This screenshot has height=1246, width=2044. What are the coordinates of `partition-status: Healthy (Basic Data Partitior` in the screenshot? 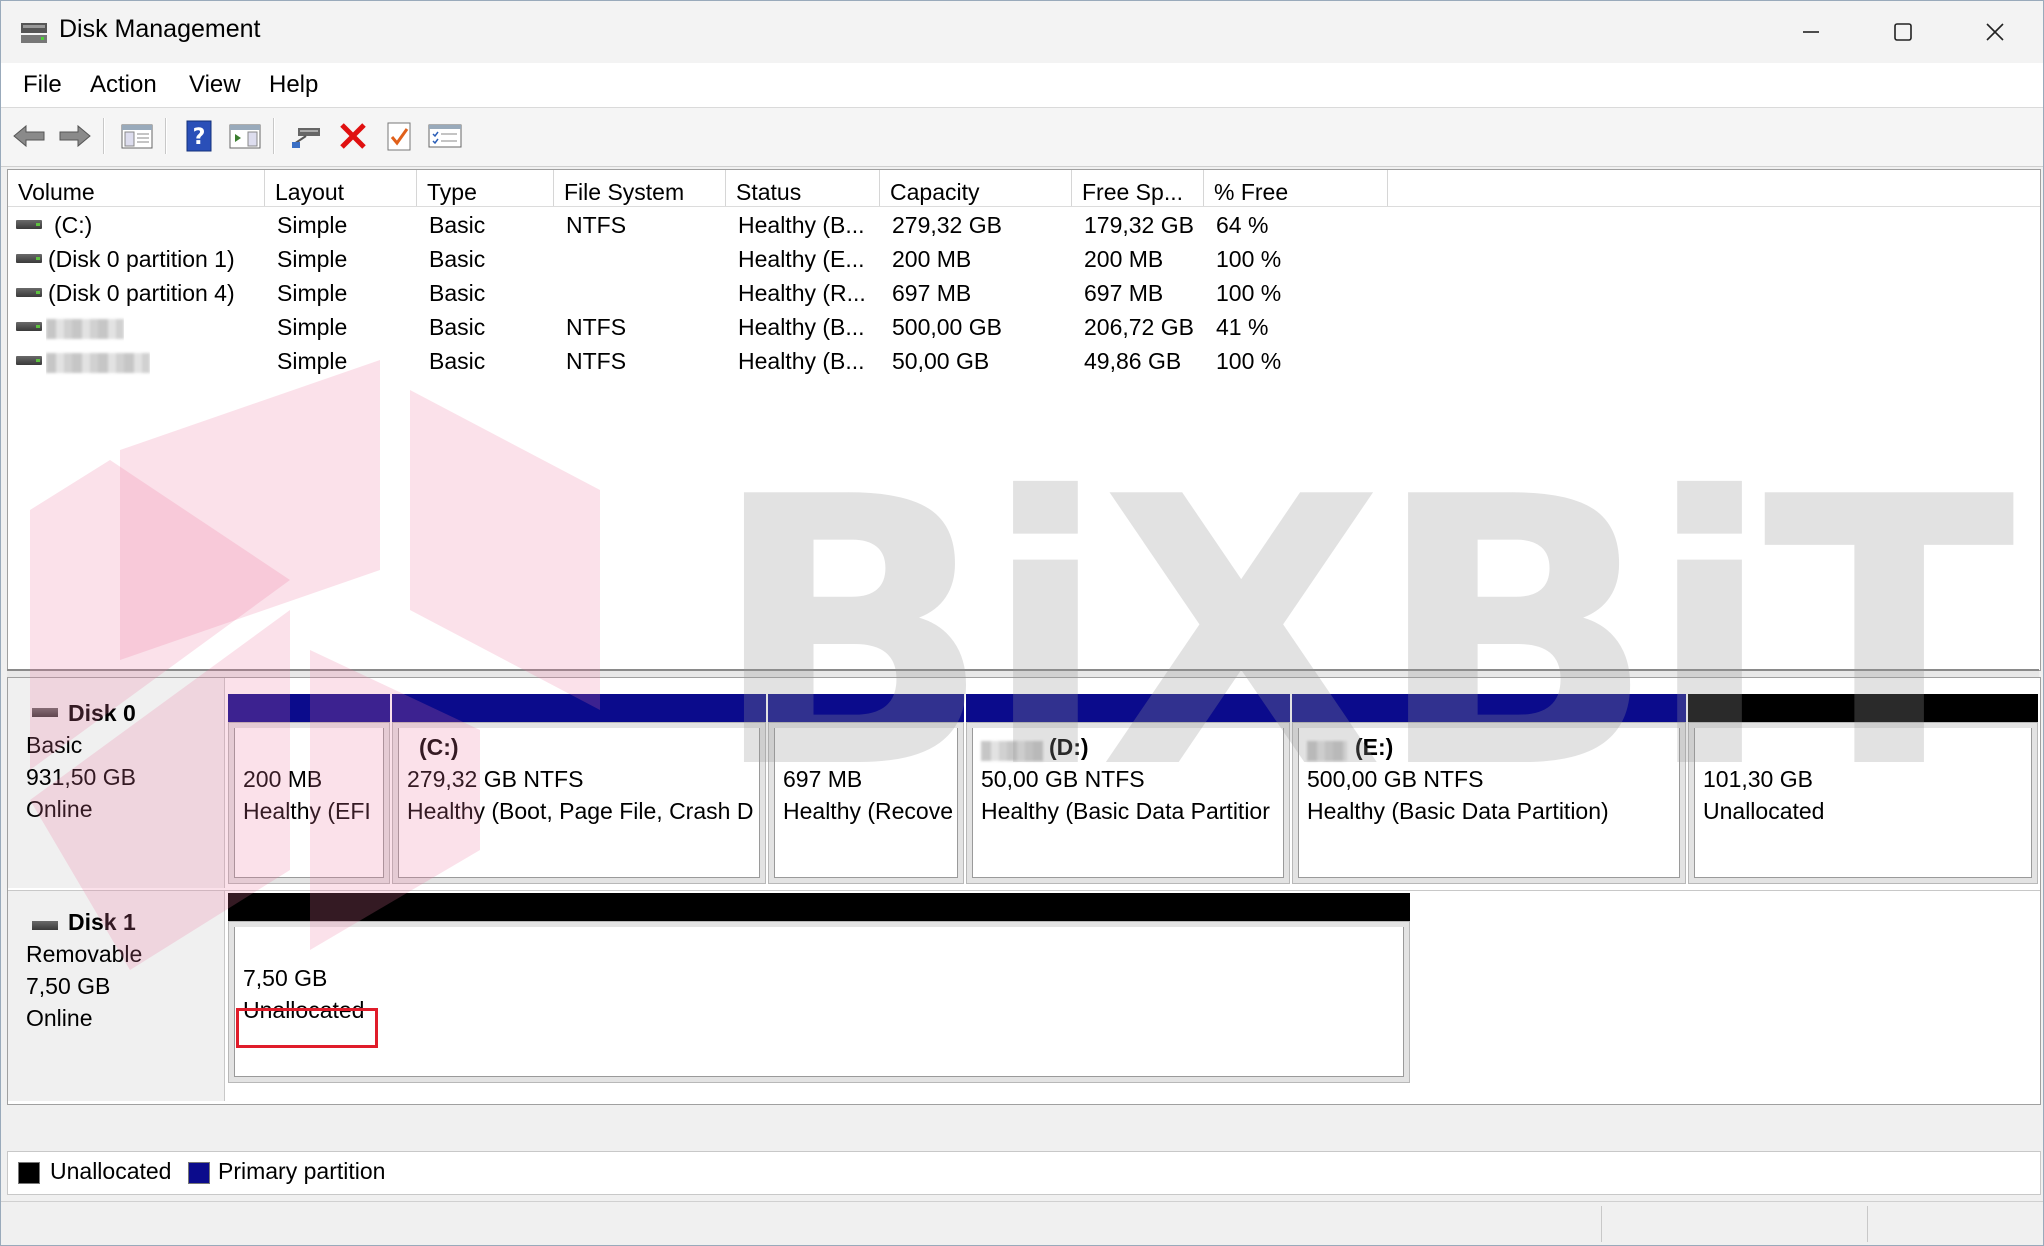 It's located at (1125, 811).